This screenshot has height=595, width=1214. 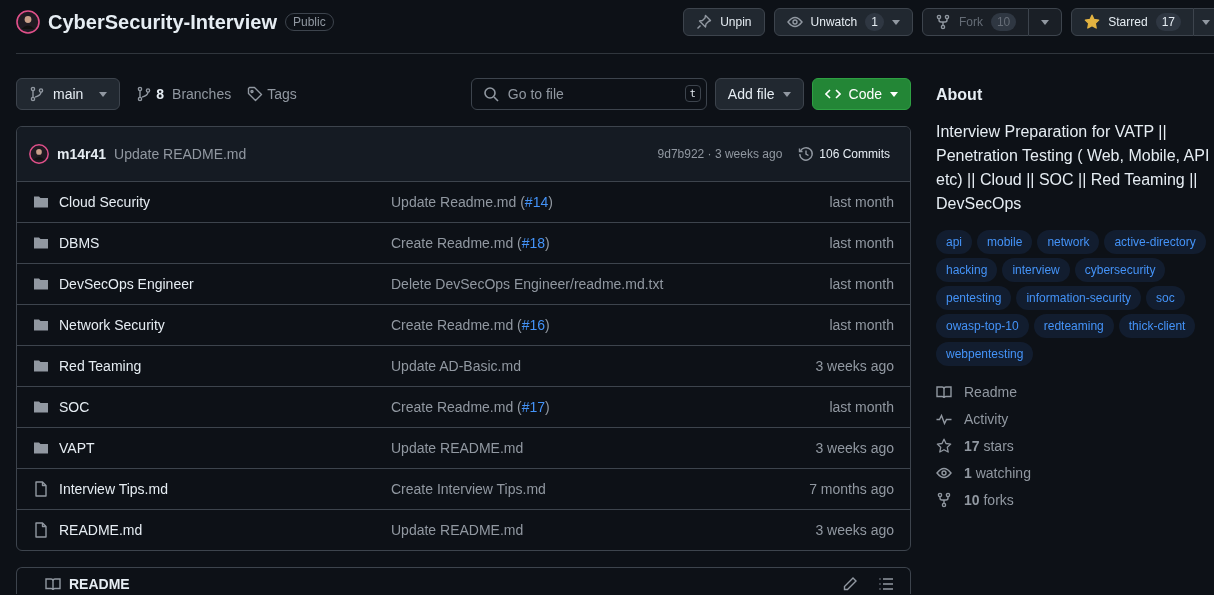 I want to click on commit-message: Create Interview Tips.md, so click(x=600, y=489).